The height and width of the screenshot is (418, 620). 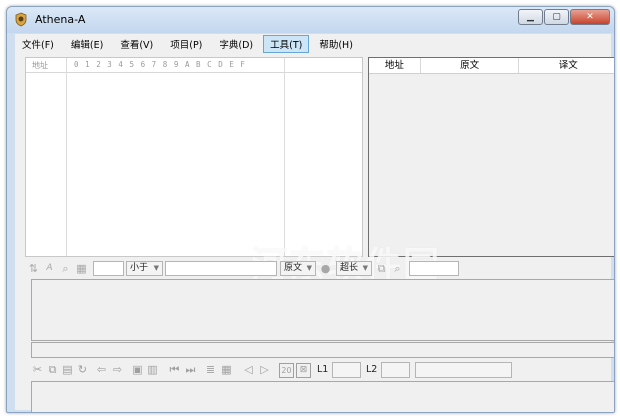 What do you see at coordinates (463, 370) in the screenshot?
I see `status-field` at bounding box center [463, 370].